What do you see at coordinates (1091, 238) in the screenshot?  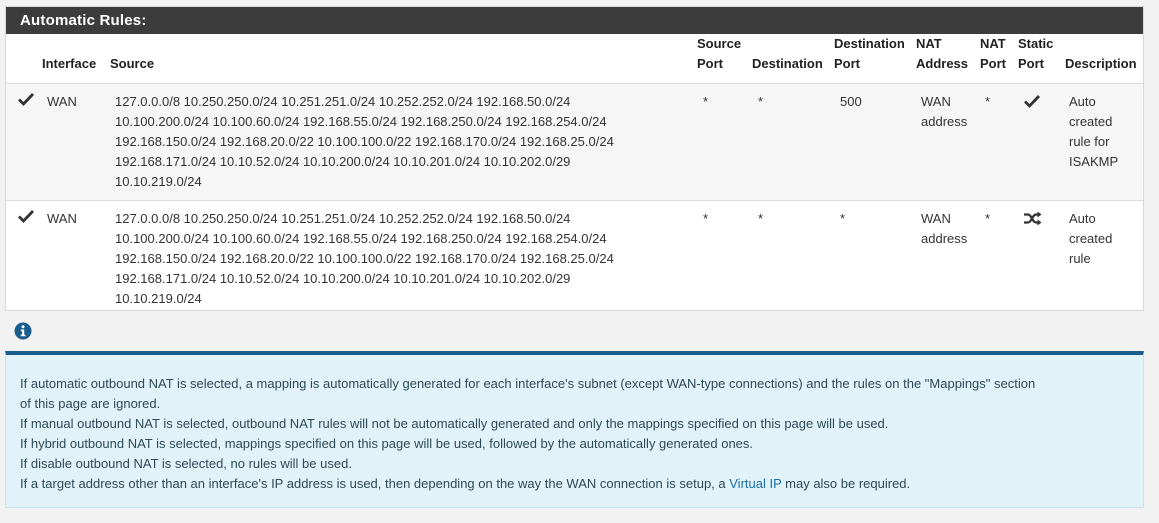 I see `description-cell: Auto created rule` at bounding box center [1091, 238].